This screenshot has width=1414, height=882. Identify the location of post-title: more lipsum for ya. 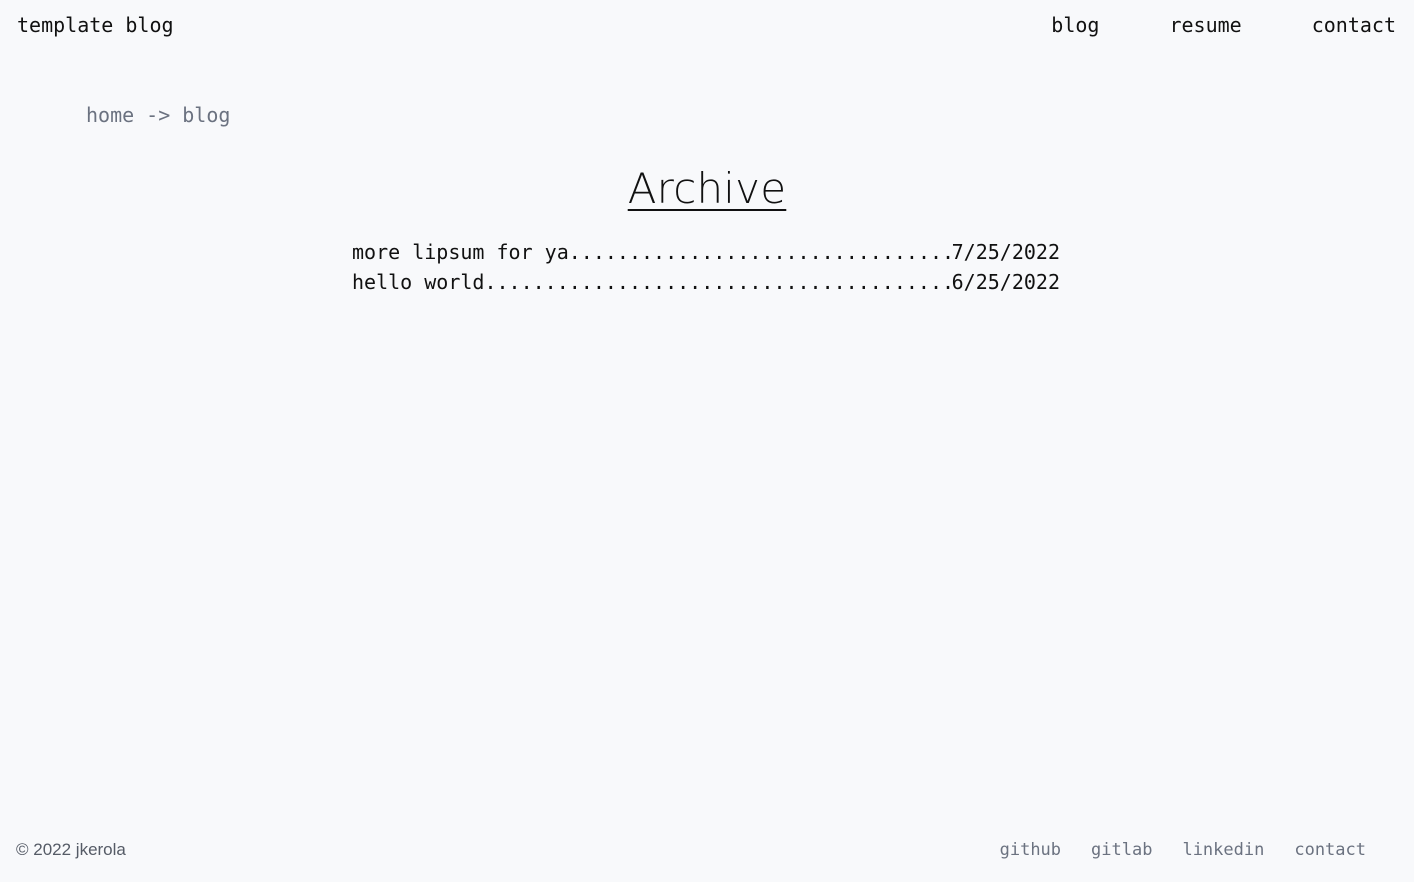
(460, 252).